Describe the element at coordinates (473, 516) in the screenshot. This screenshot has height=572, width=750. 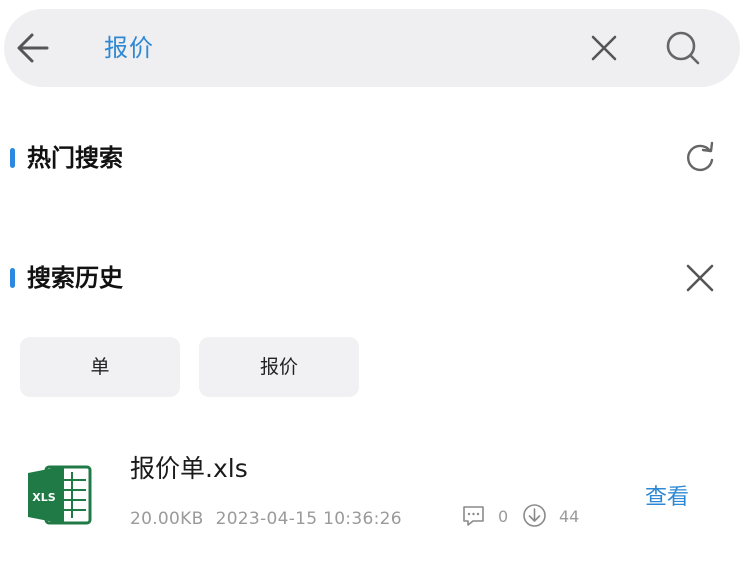
I see `comment-icon` at that location.